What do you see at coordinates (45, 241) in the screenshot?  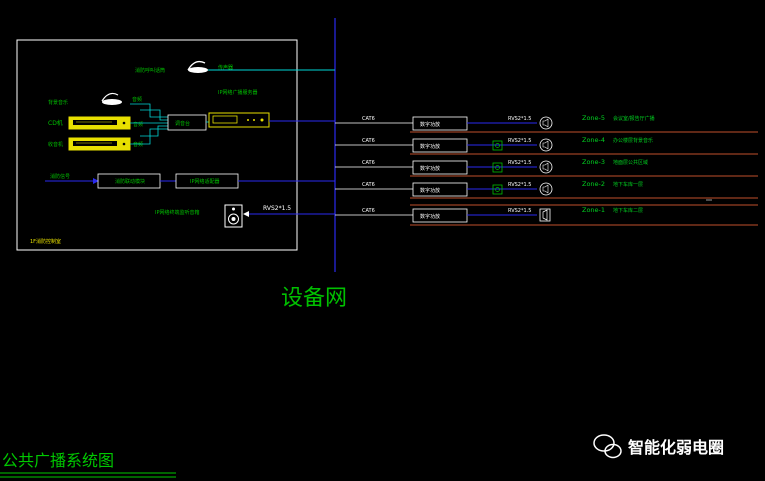 I see `control-room-label: 1F消防控制室` at bounding box center [45, 241].